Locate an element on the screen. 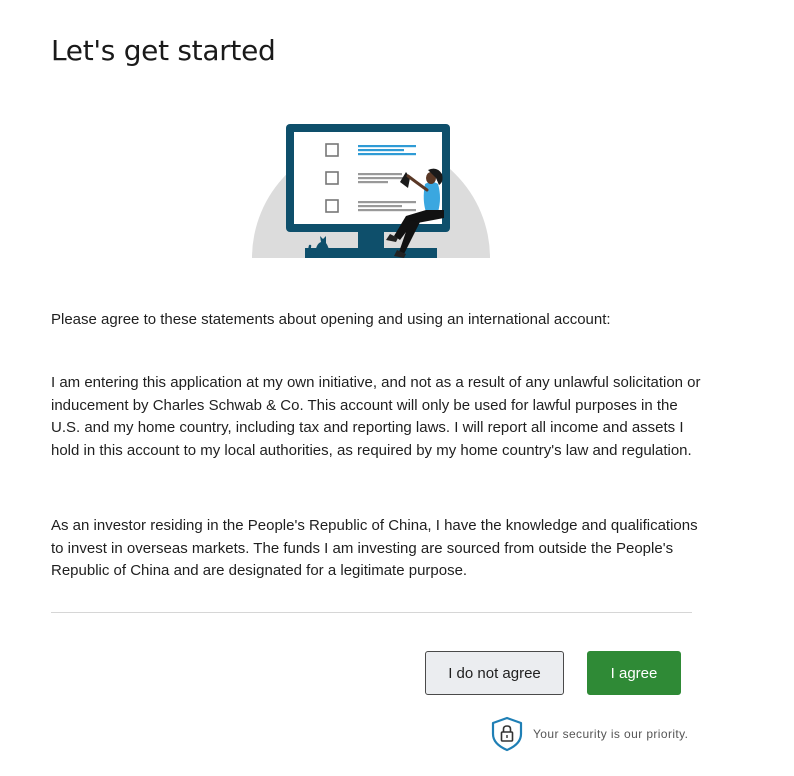 The height and width of the screenshot is (776, 794). divider is located at coordinates (371, 612).